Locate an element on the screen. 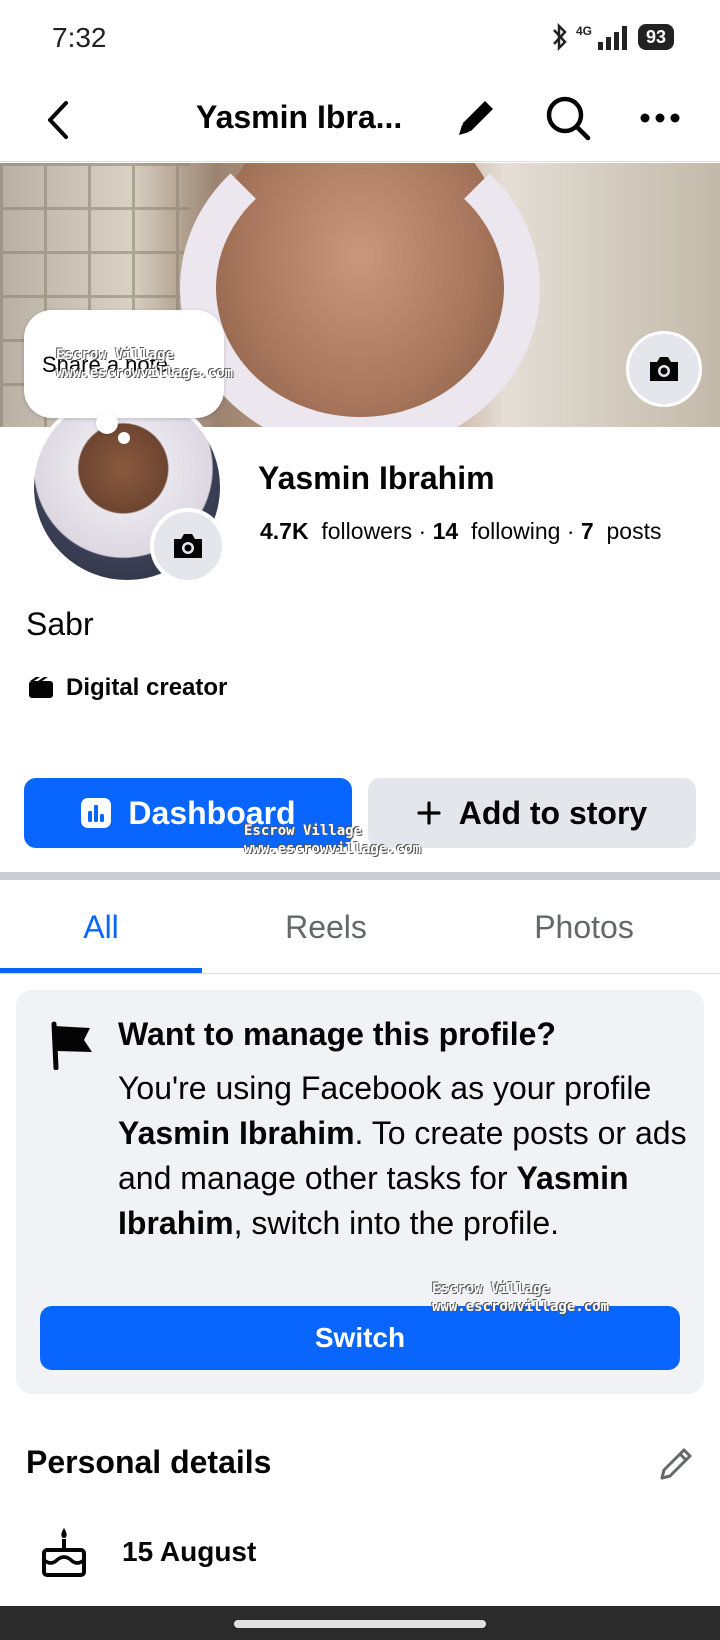 This screenshot has width=720, height=1640. edit-avatar-button is located at coordinates (188, 546).